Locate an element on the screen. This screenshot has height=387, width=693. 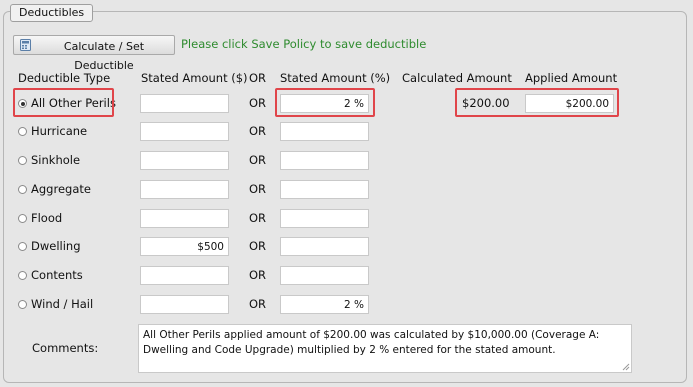
row-label: Dwelling is located at coordinates (56, 246).